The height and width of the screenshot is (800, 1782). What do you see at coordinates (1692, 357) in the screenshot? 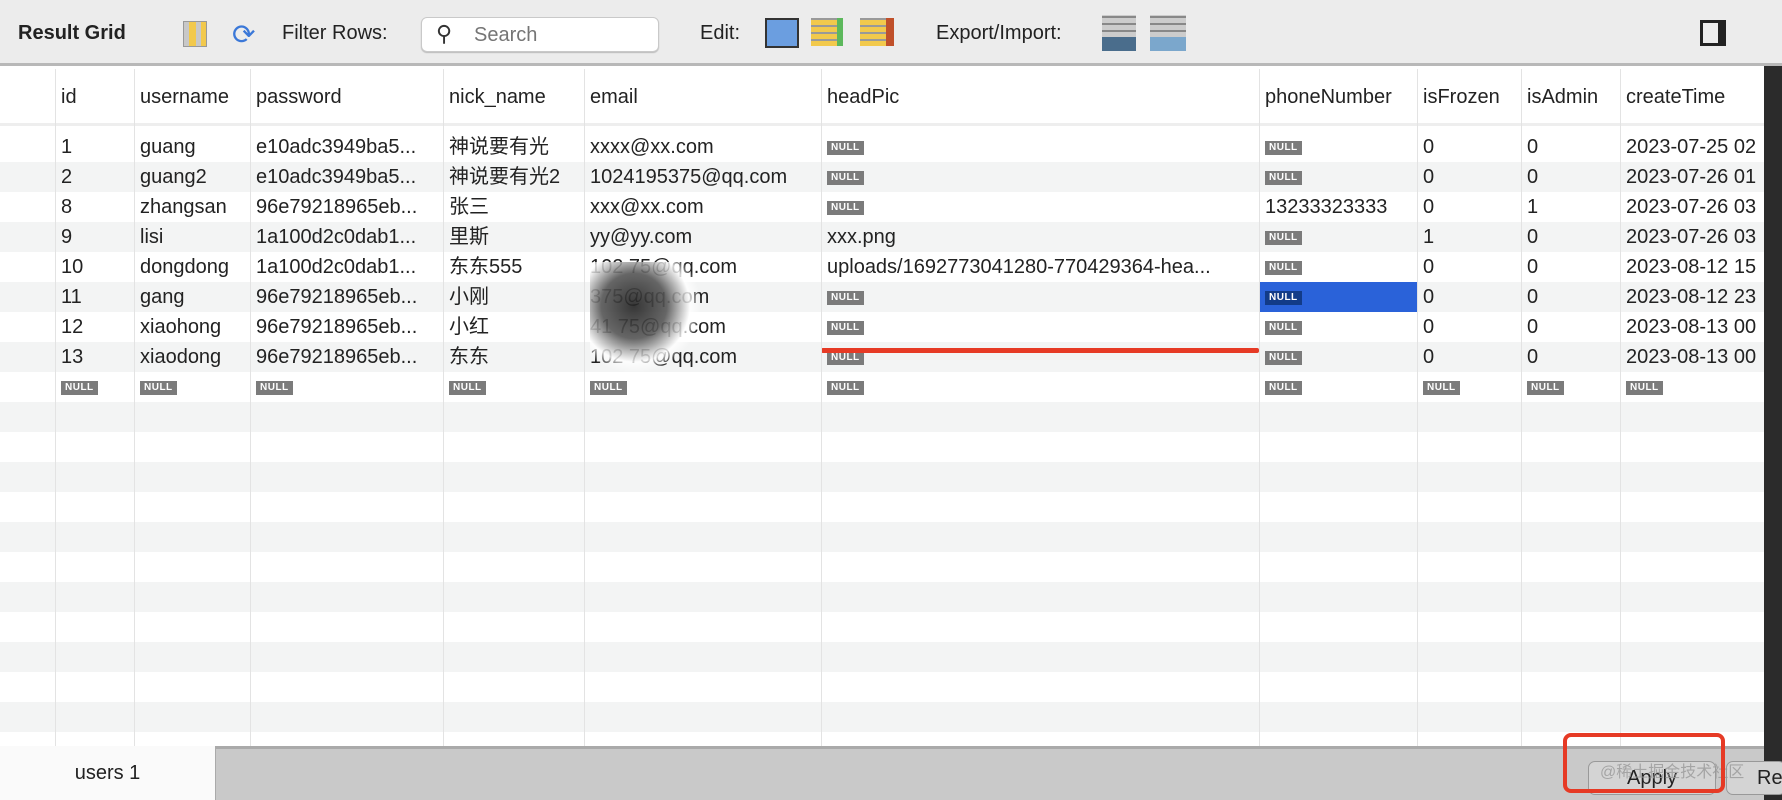
I see `cell-createtime: 2023-08-13 00` at bounding box center [1692, 357].